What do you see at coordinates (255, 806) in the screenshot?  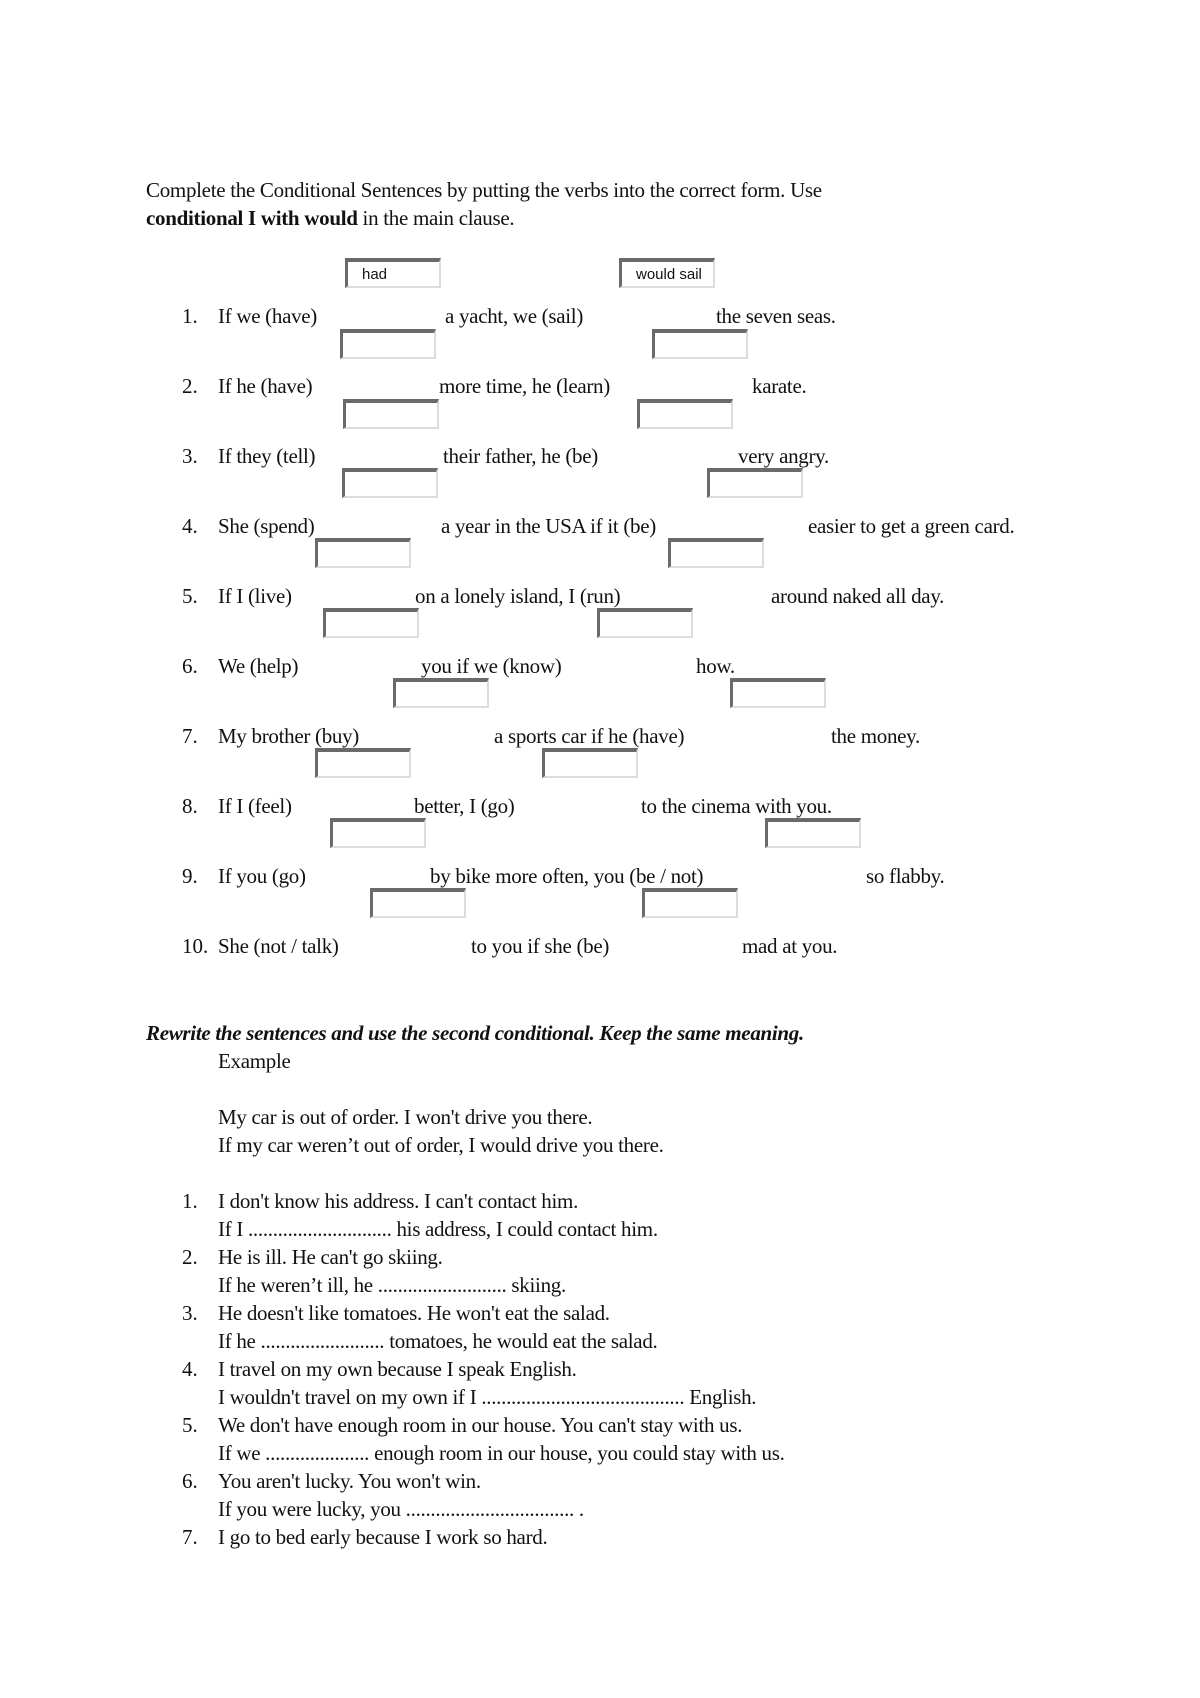 I see `sentence-part: If I (feel)` at bounding box center [255, 806].